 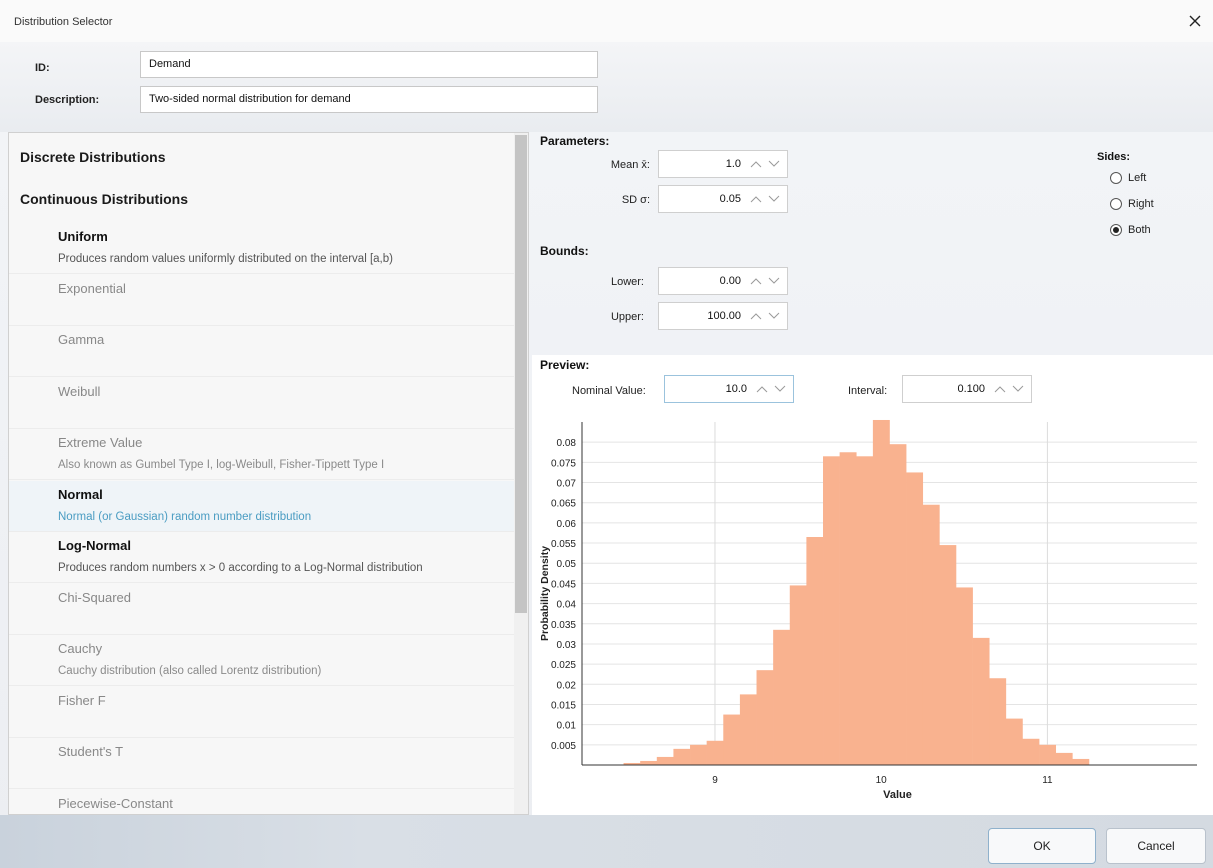 I want to click on side-right-radio: Right, so click(x=1132, y=204).